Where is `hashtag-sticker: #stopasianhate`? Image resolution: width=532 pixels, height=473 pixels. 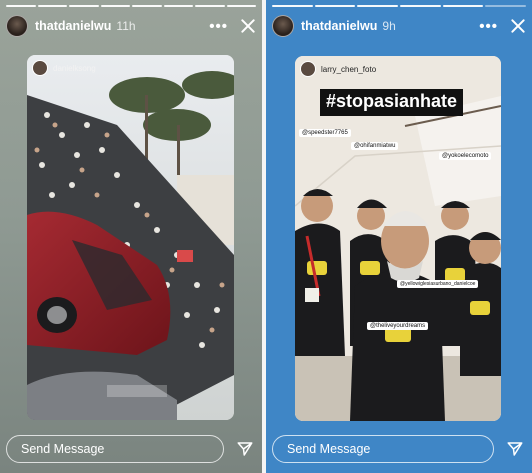 hashtag-sticker: #stopasianhate is located at coordinates (392, 102).